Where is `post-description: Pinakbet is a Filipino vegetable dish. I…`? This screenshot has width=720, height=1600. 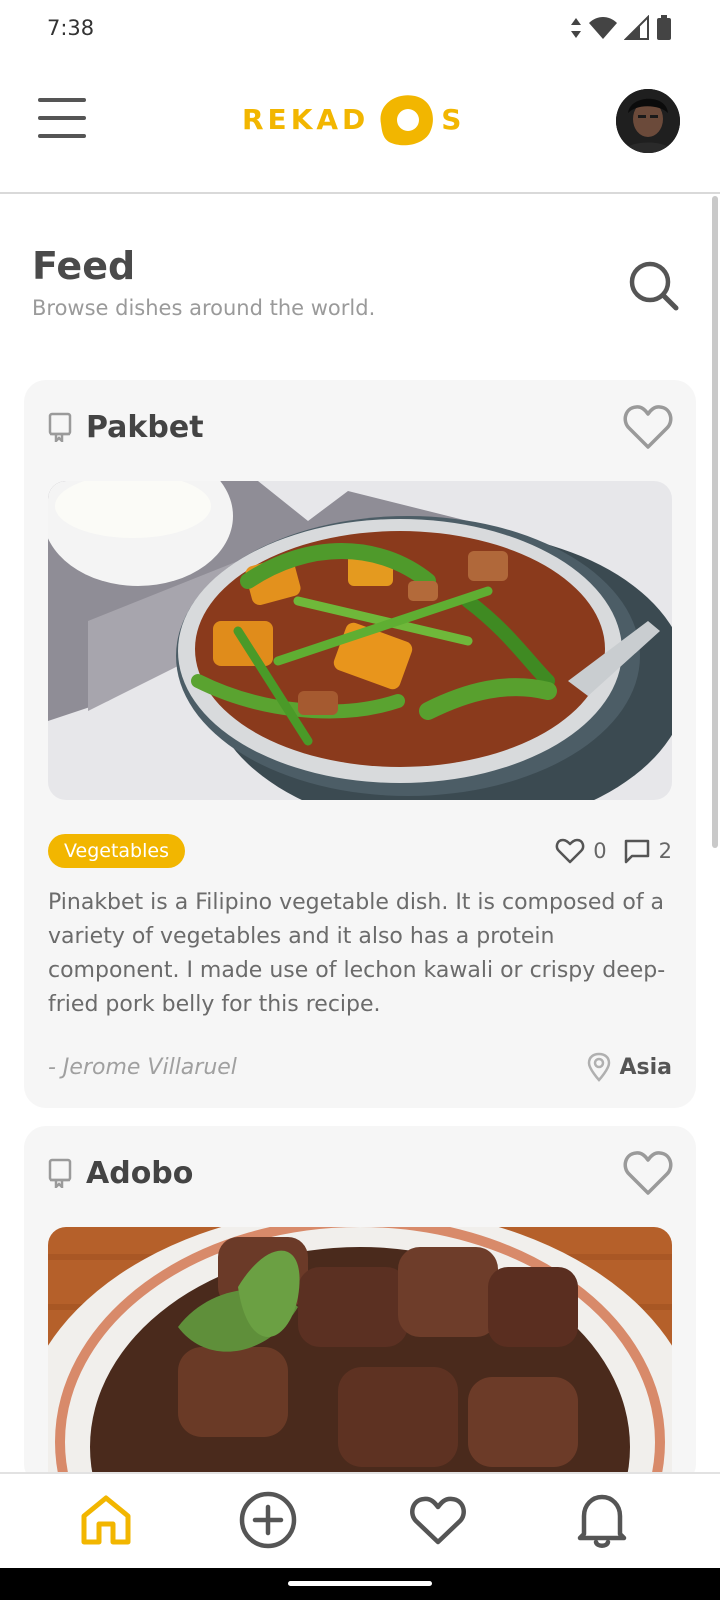
post-description: Pinakbet is a Filipino vegetable dish. I… is located at coordinates (357, 953).